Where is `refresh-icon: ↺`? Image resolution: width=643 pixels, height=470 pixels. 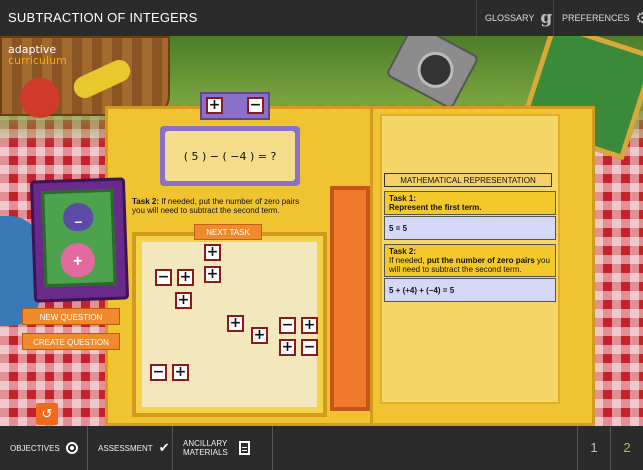
refresh-icon: ↺ is located at coordinates (47, 414).